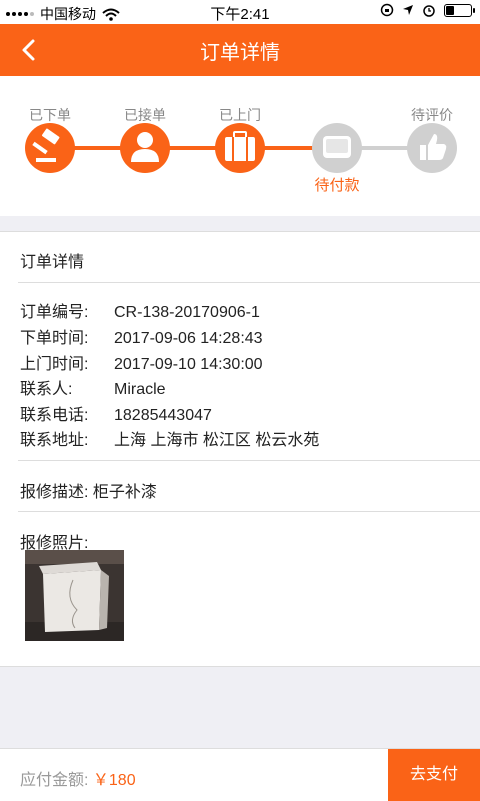 This screenshot has width=480, height=801. I want to click on info-key: 上门时间:, so click(54, 364).